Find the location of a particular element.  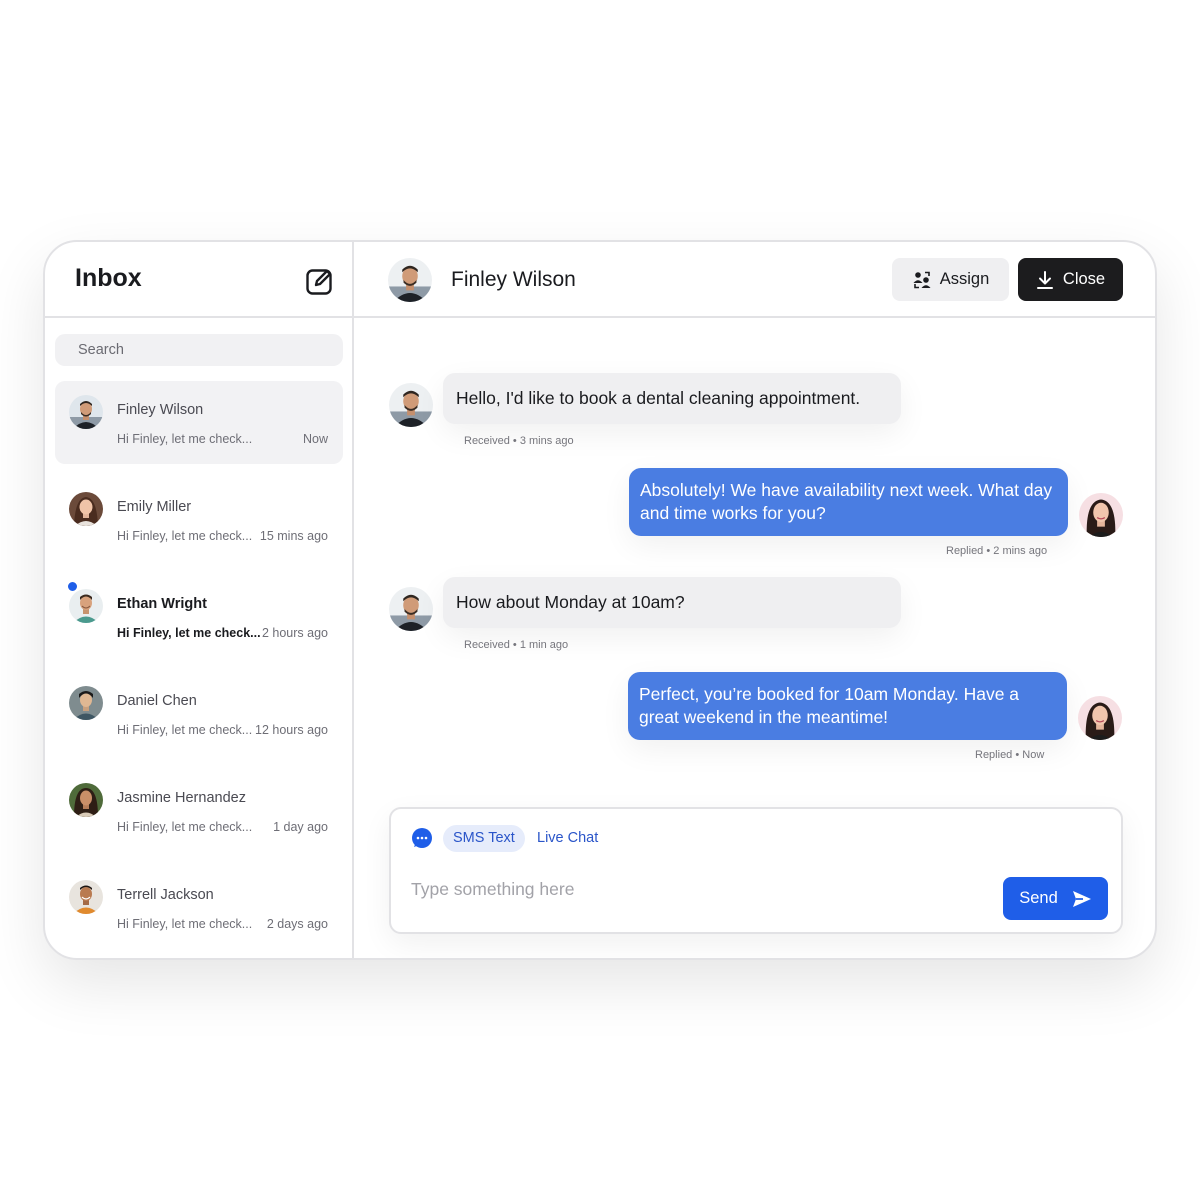

assign-label: Assign is located at coordinates (964, 279).